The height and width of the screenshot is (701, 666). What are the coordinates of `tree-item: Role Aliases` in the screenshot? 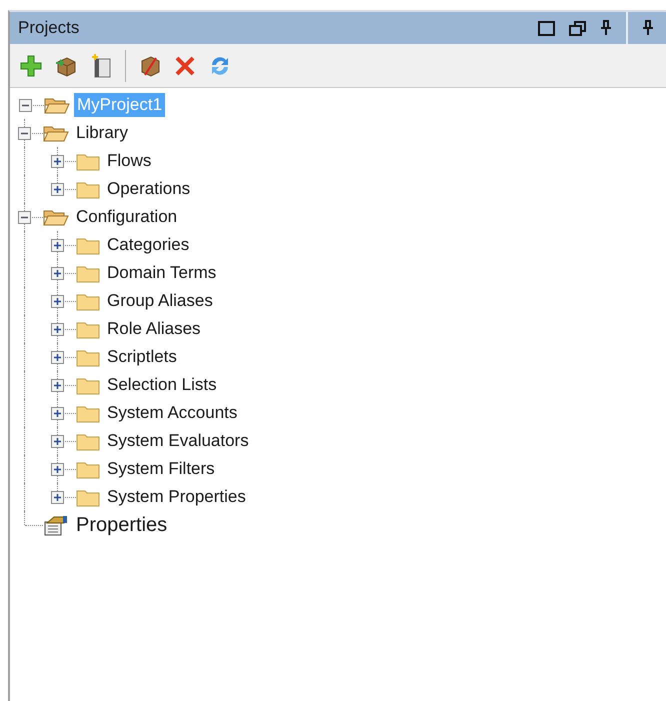 It's located at (154, 329).